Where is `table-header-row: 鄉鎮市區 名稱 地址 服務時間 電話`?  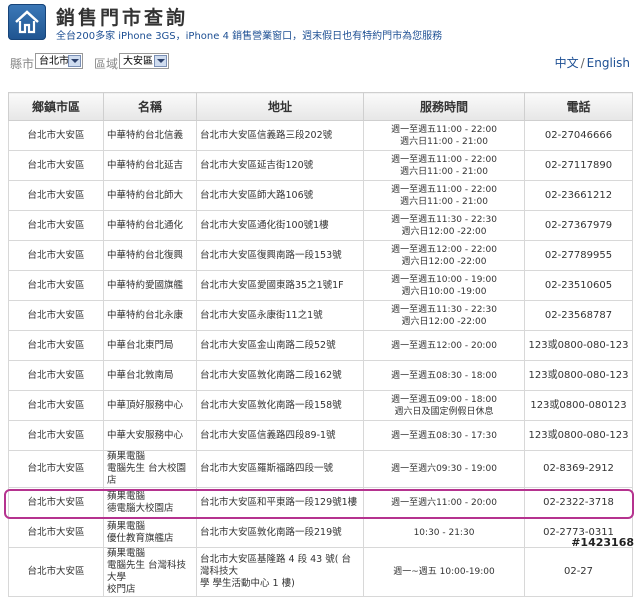
table-header-row: 鄉鎮市區 名稱 地址 服務時間 電話 is located at coordinates (320, 106).